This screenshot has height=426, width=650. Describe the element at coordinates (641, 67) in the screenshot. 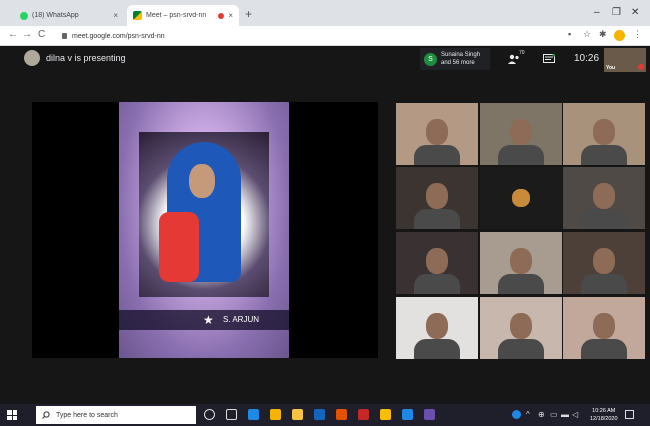

I see `mic-muted-icon` at that location.